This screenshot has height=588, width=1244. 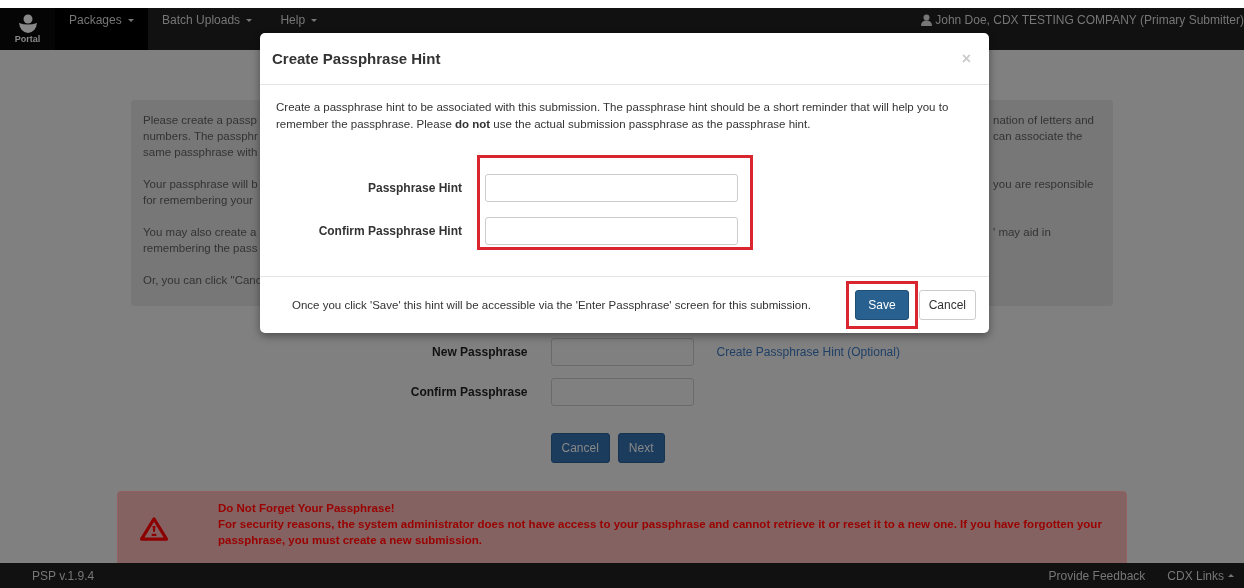 I want to click on info-text: numbers. The passphr, so click(x=200, y=136).